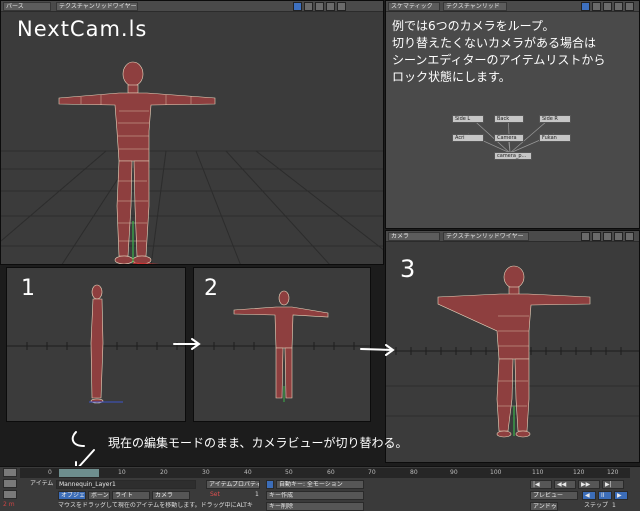  Describe the element at coordinates (248, 472) in the screenshot. I see `frame-tick: 40` at that location.